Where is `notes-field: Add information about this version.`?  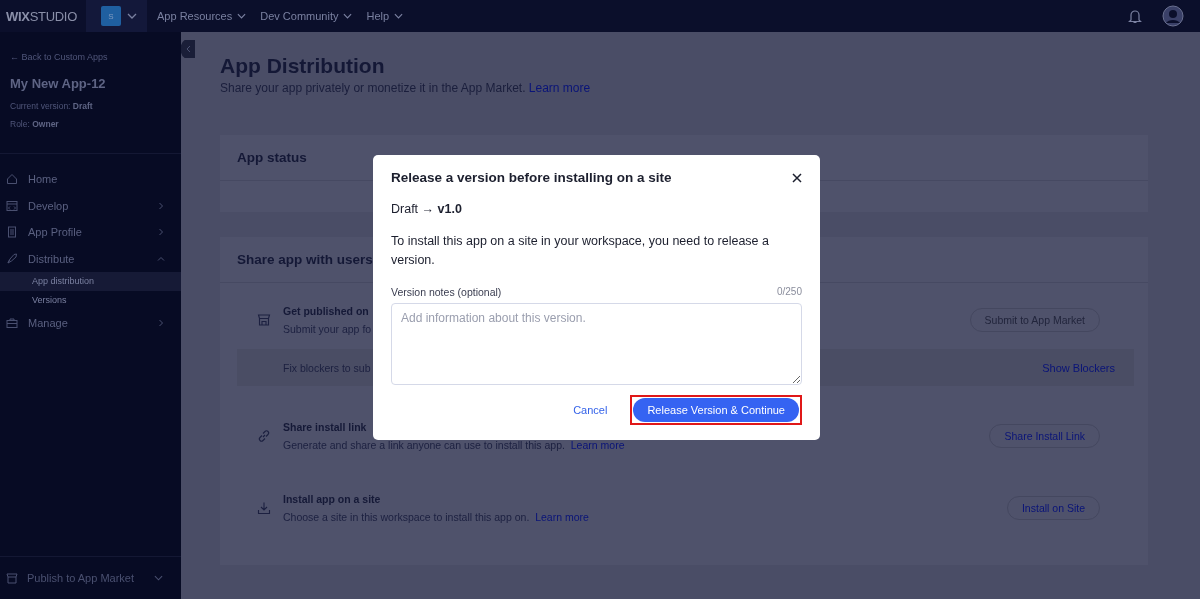 notes-field: Add information about this version. is located at coordinates (596, 344).